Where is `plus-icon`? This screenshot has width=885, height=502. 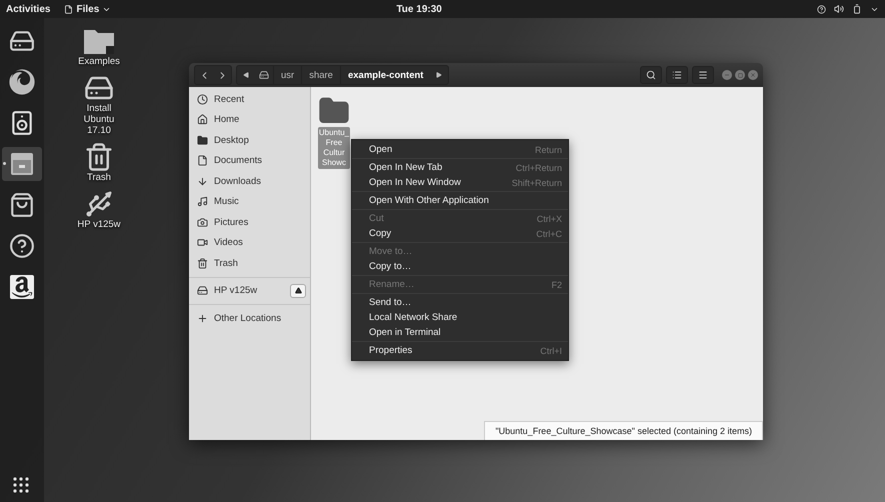
plus-icon is located at coordinates (202, 318).